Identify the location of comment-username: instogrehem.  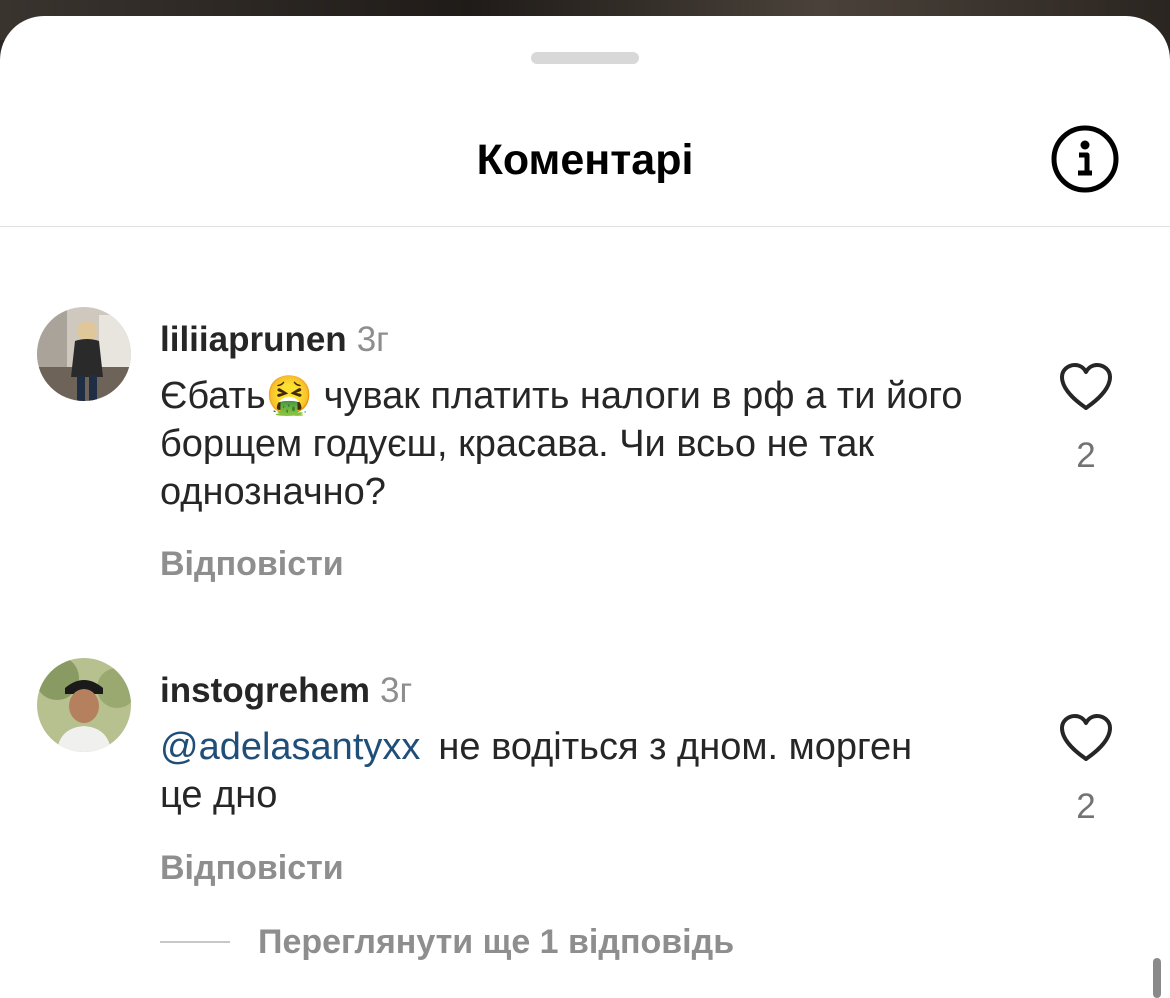
(265, 690).